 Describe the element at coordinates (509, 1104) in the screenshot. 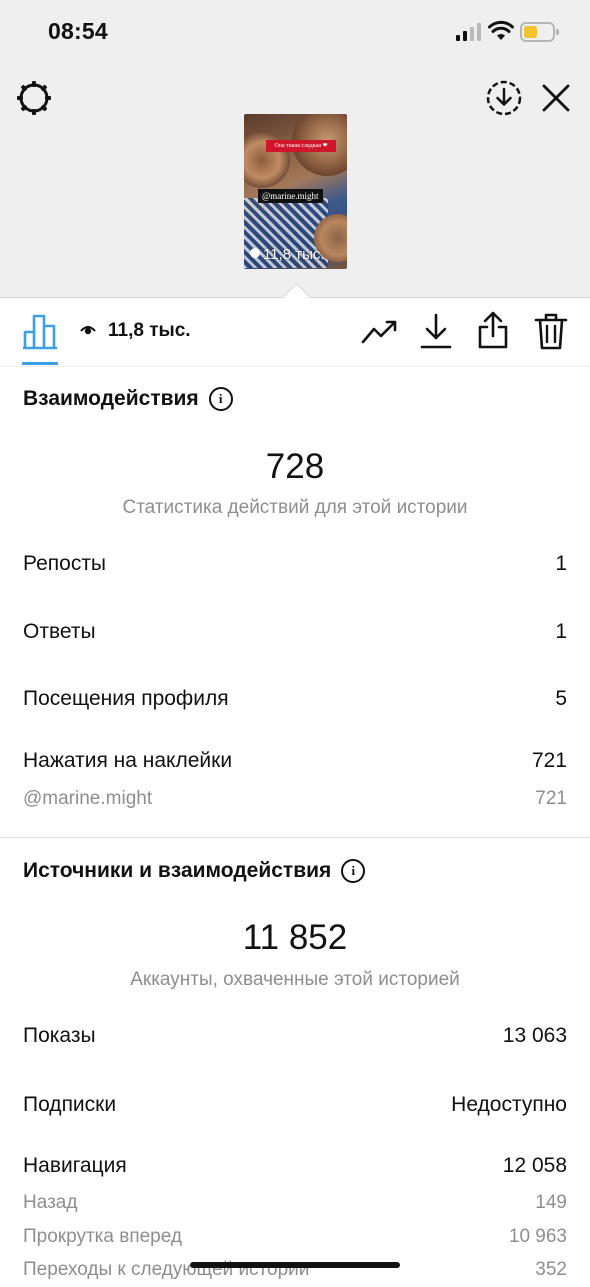

I see `stat-value: Недоступно` at that location.